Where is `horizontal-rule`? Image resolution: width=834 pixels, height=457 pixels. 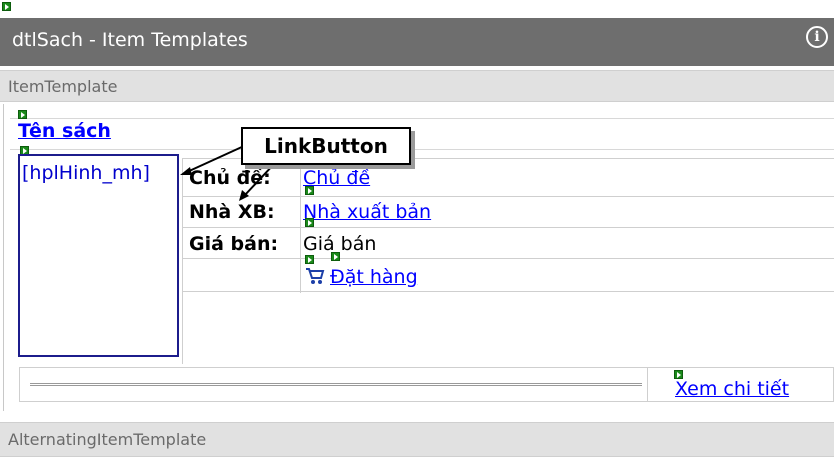 horizontal-rule is located at coordinates (336, 384).